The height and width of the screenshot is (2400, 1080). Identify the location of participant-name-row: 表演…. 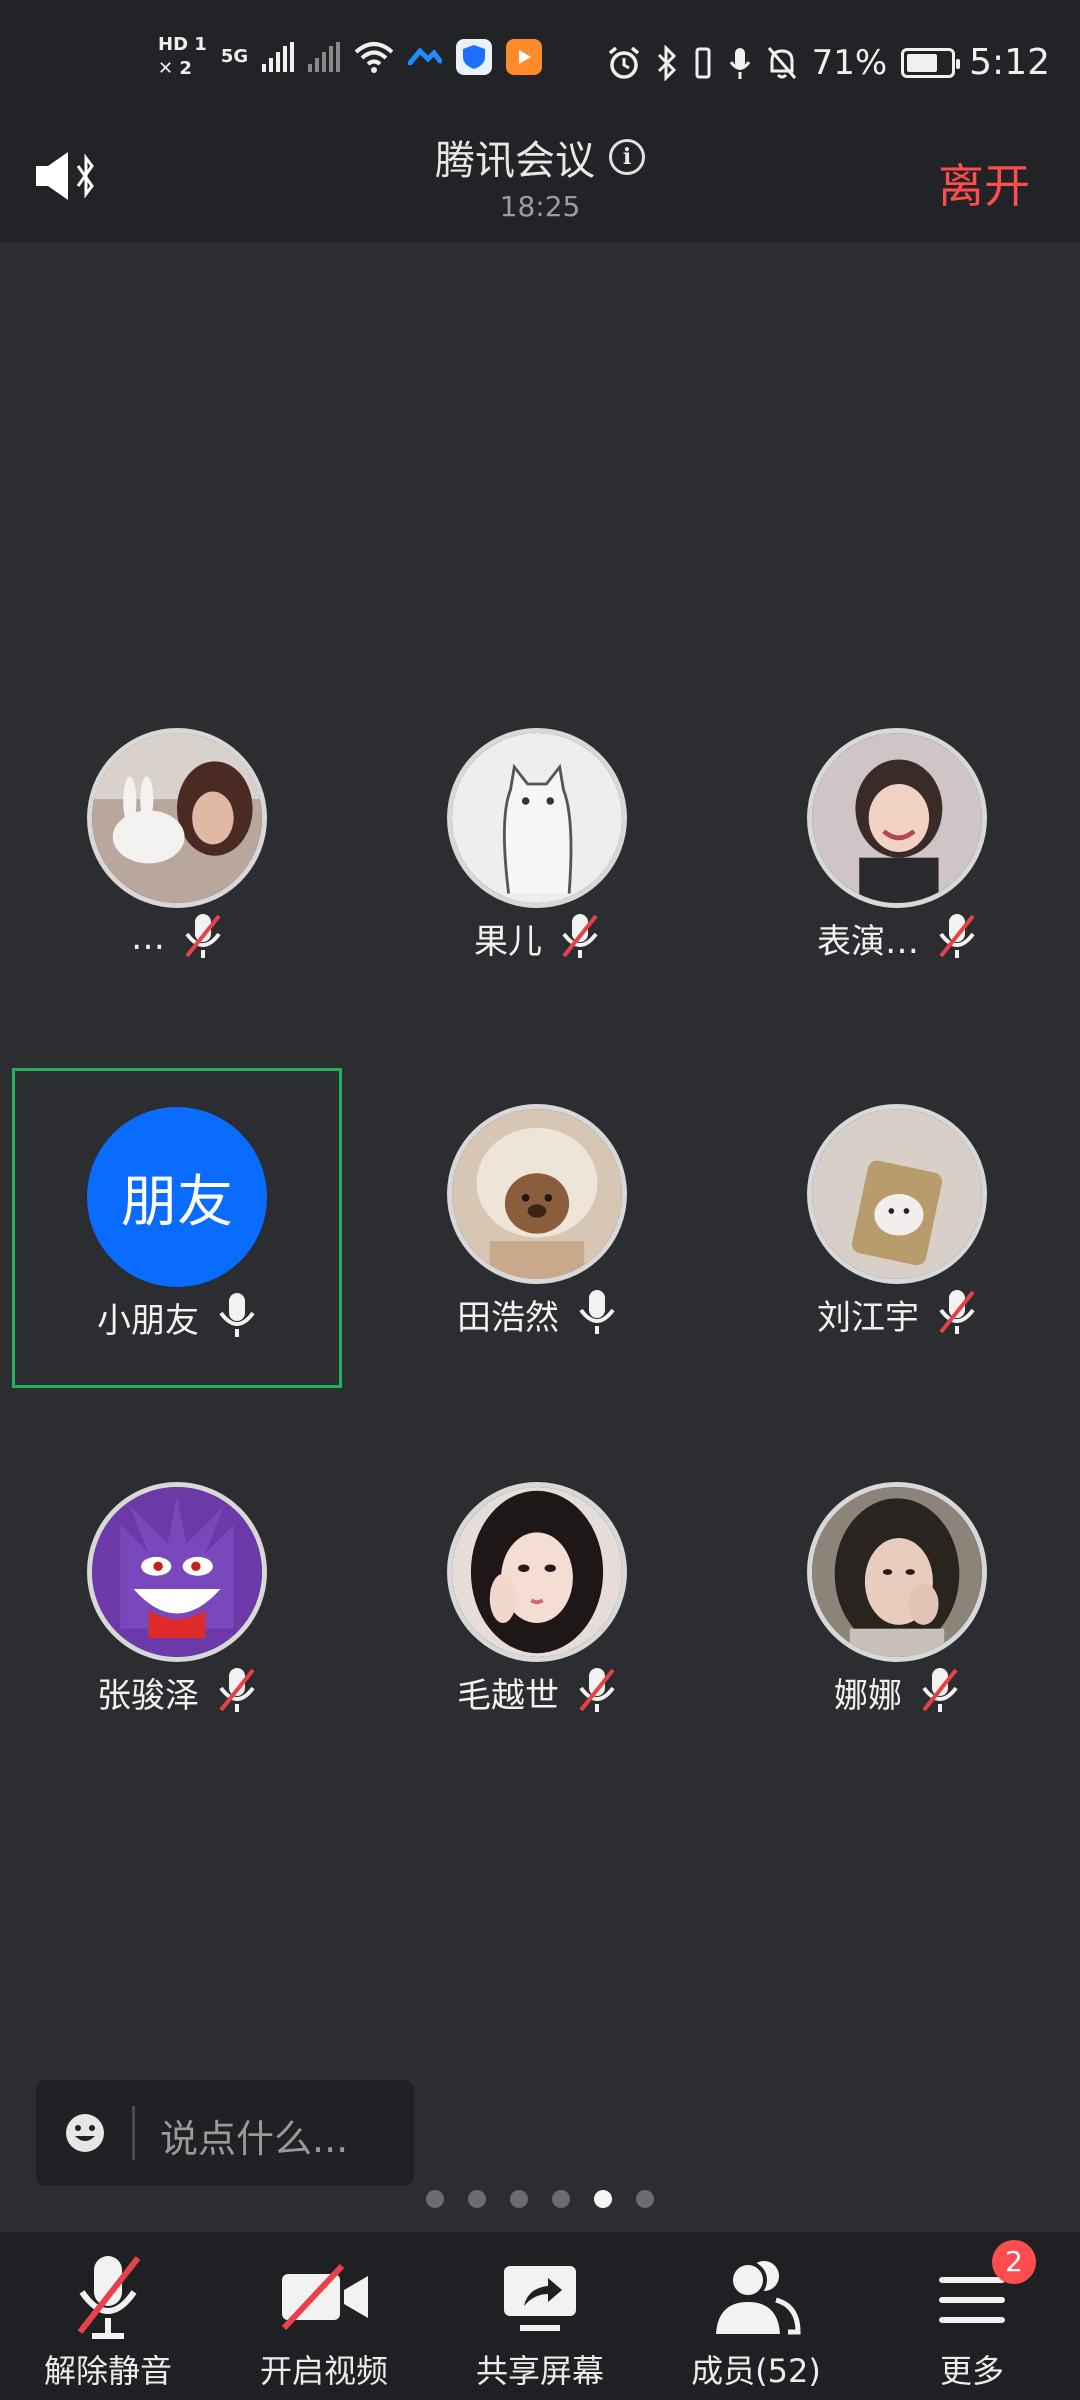
(897, 938).